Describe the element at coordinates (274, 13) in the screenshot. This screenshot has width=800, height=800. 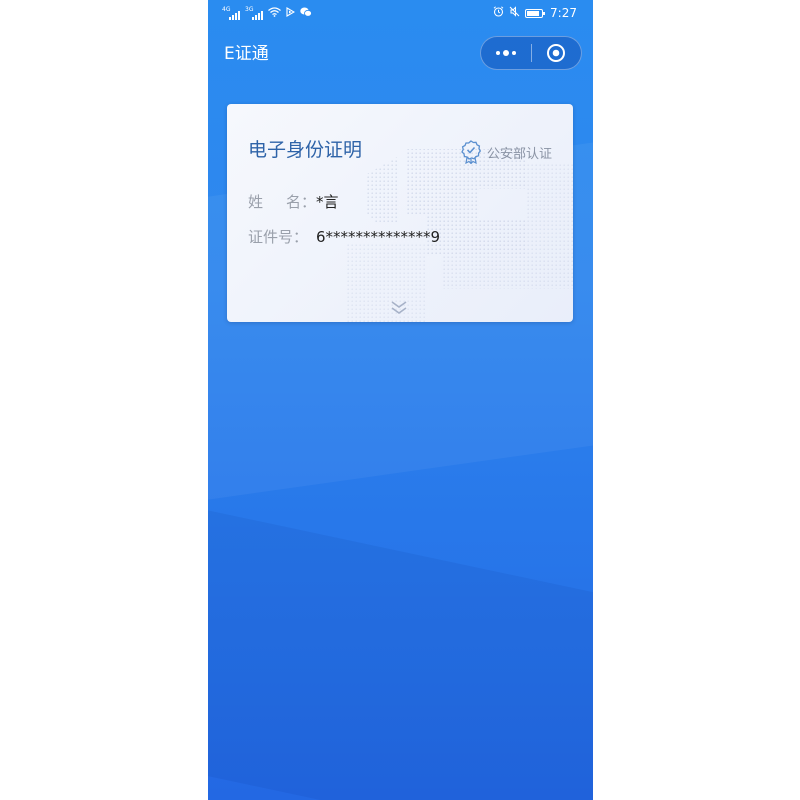
I see `wifi-icon` at that location.